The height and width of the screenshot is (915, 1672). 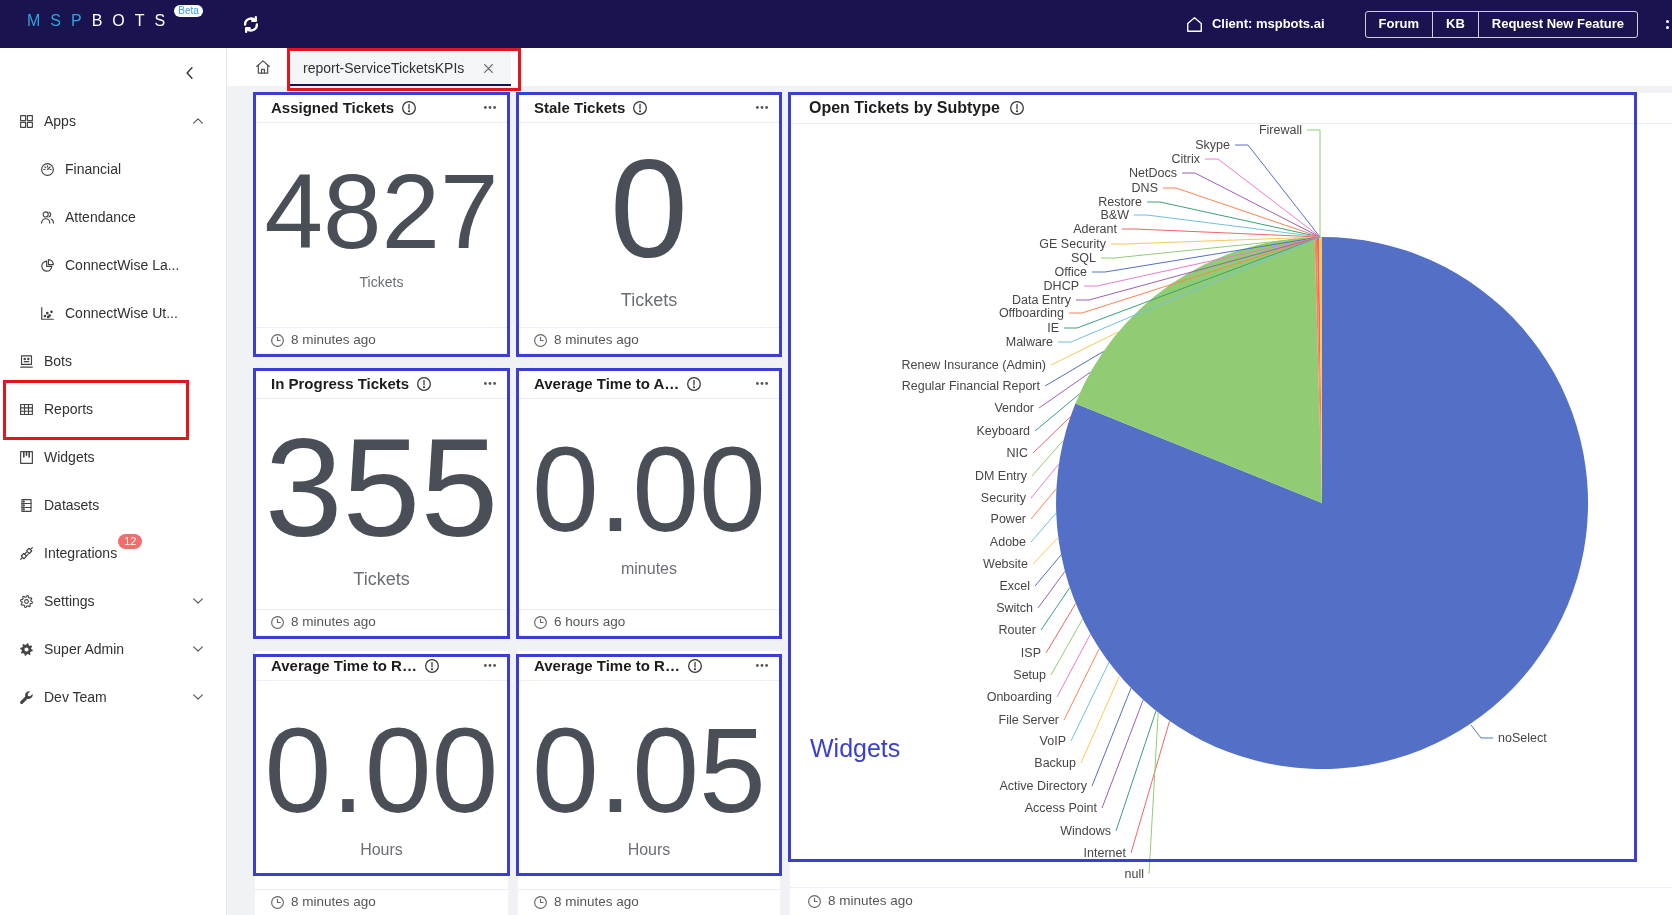 What do you see at coordinates (855, 748) in the screenshot?
I see `annotation-label: Widgets` at bounding box center [855, 748].